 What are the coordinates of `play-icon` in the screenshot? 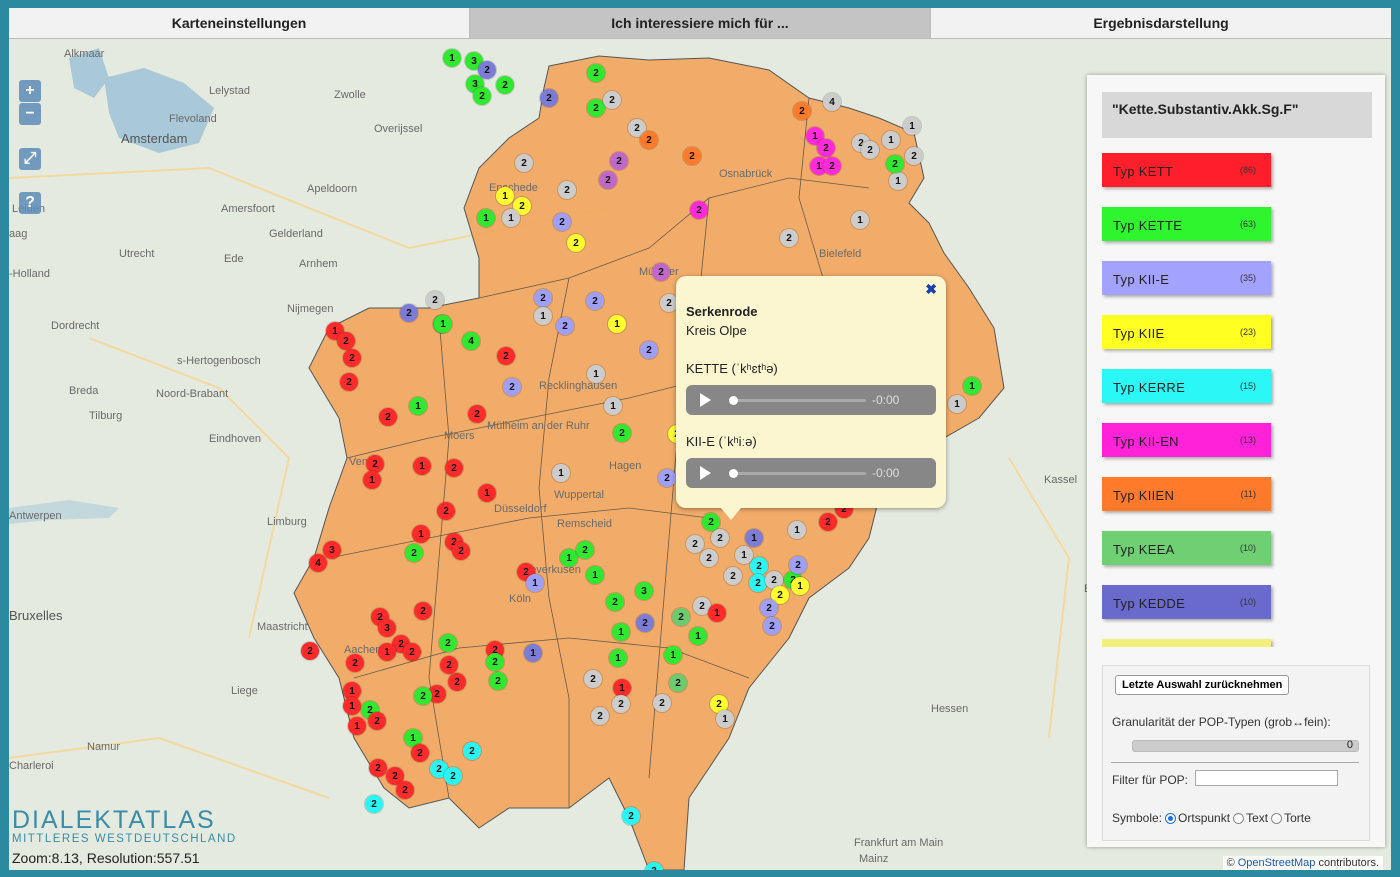 It's located at (705, 400).